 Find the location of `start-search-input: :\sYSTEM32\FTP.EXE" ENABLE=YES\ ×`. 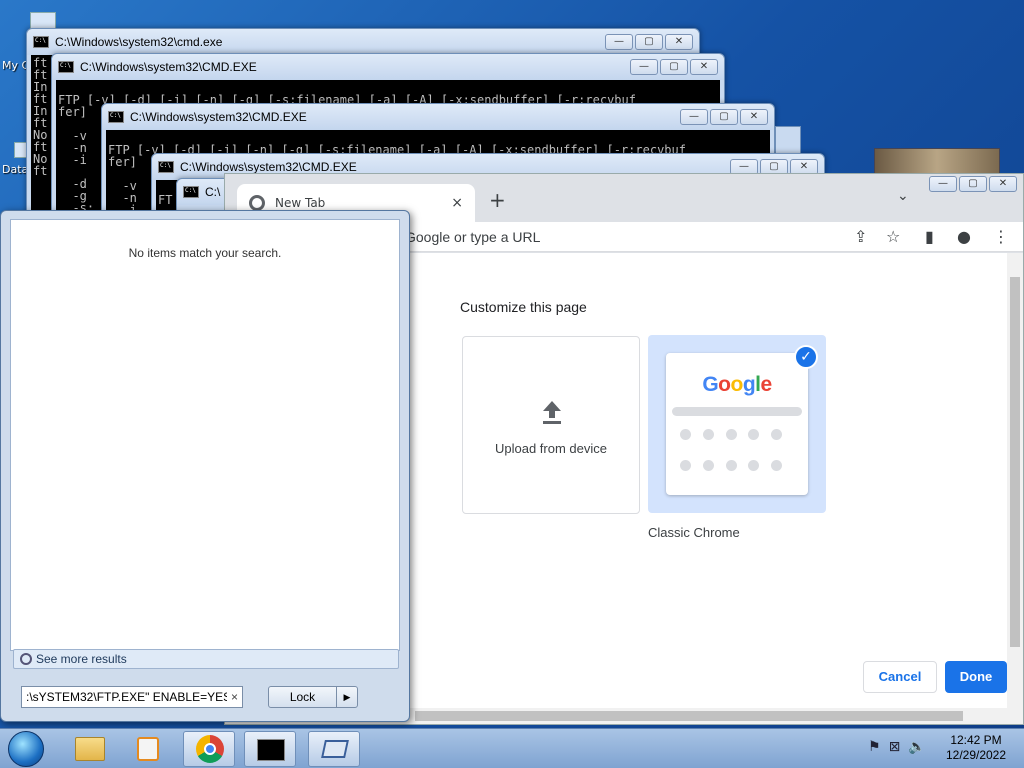

start-search-input: :\sYSTEM32\FTP.EXE" ENABLE=YES\ × is located at coordinates (132, 697).